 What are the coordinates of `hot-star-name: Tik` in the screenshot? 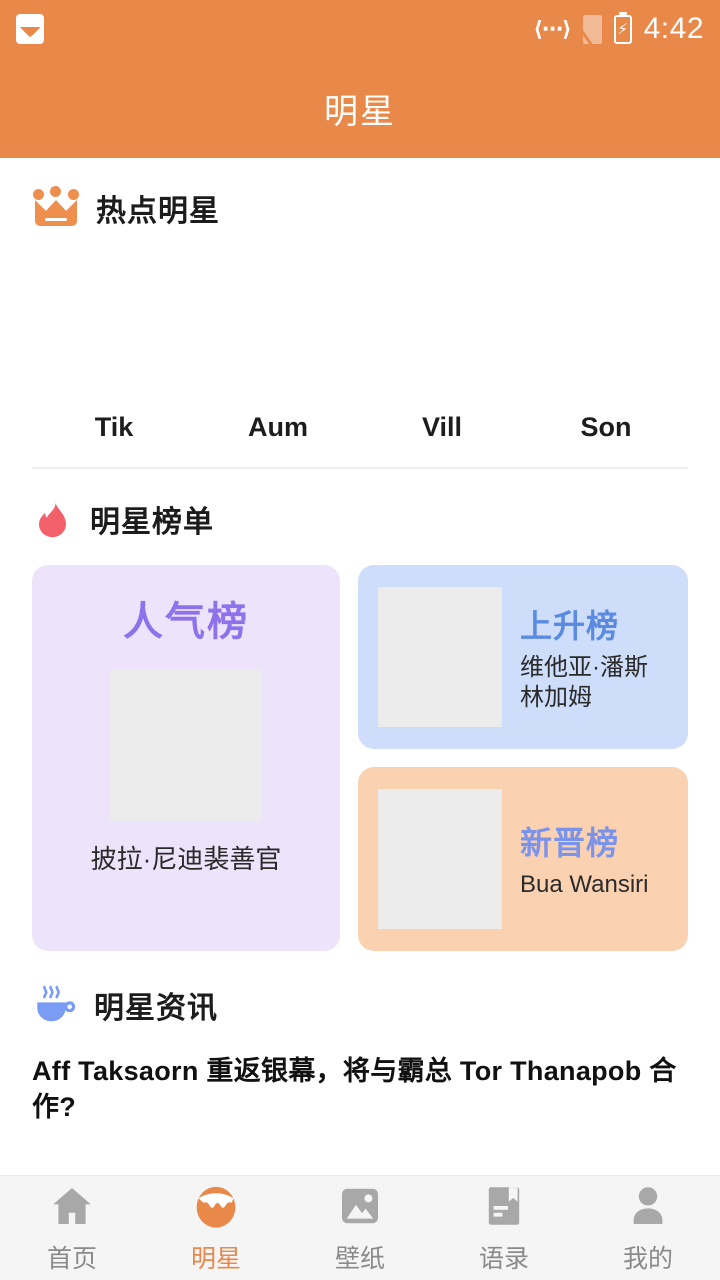 It's located at (114, 427).